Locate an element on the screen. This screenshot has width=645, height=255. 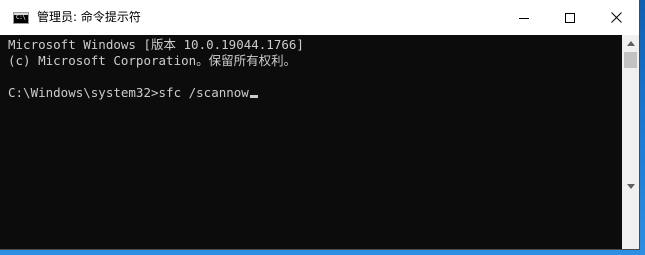
window-title: 管理员: 命令提示符 is located at coordinates (89, 17).